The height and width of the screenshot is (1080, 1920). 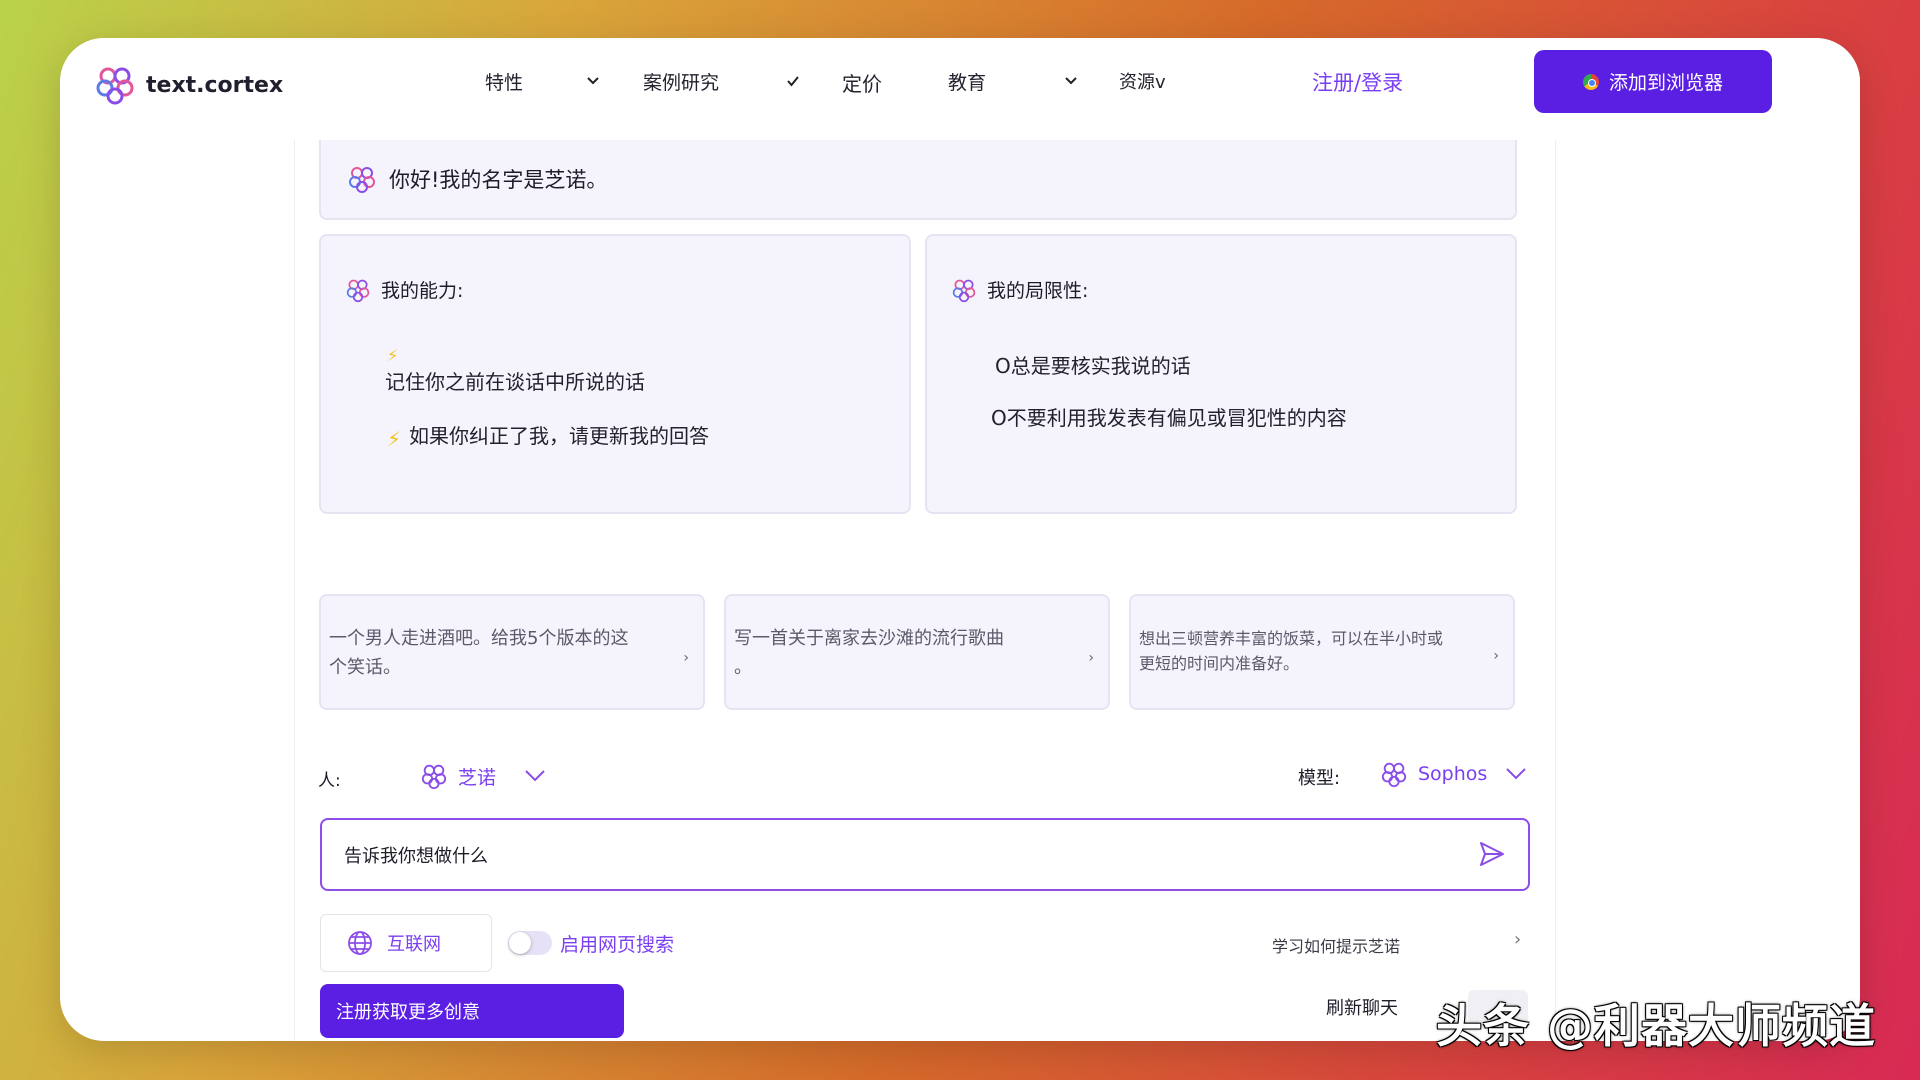 I want to click on nav-pricing: 定价, so click(x=862, y=82).